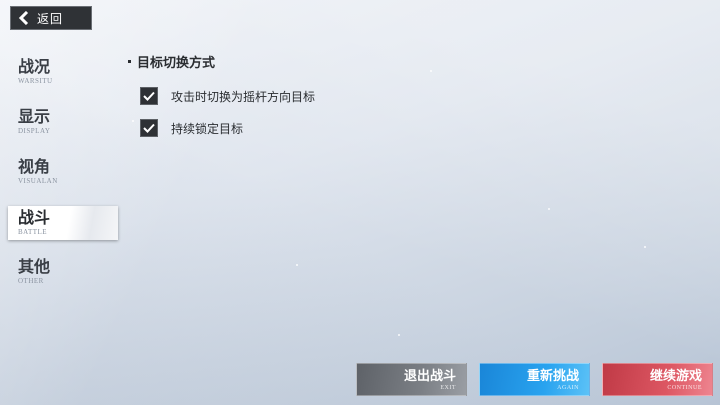 This screenshot has height=405, width=720. I want to click on sidebar-item-label: 视角, so click(34, 166).